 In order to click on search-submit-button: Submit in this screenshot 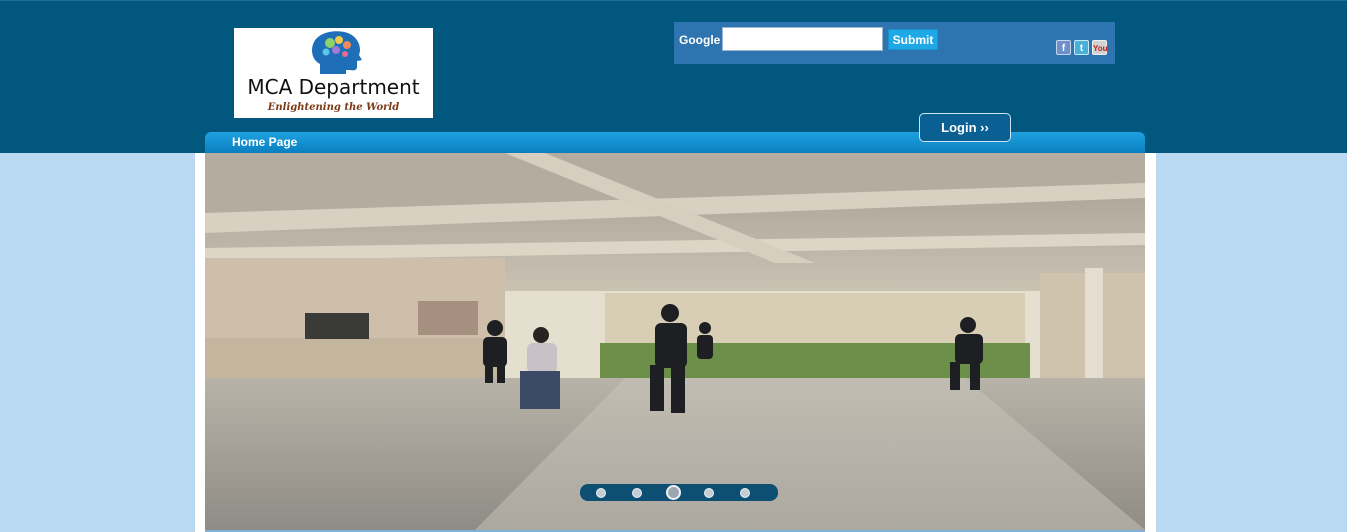, I will do `click(913, 39)`.